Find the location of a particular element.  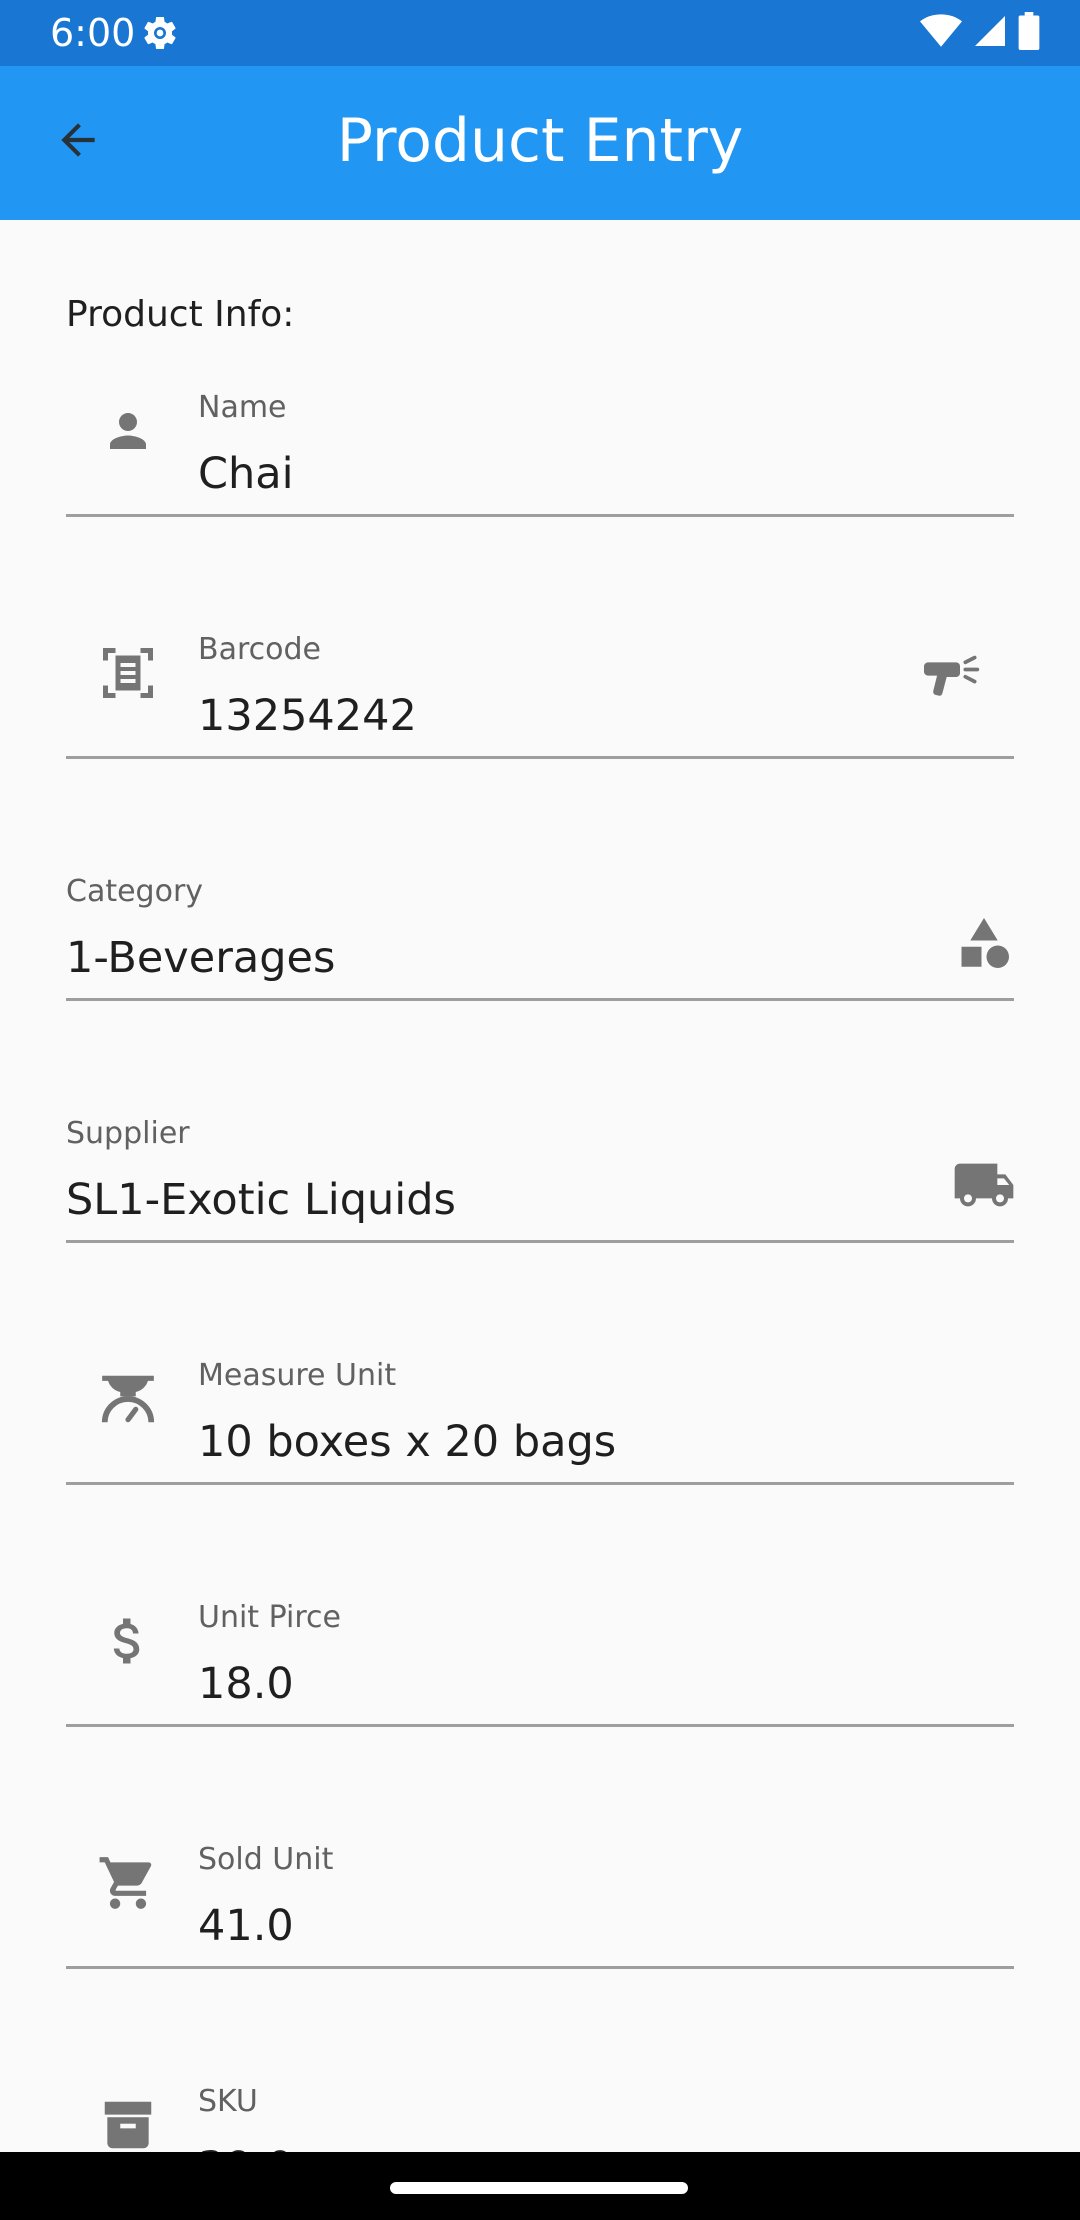

category-value: 1-Beverages is located at coordinates (201, 958).